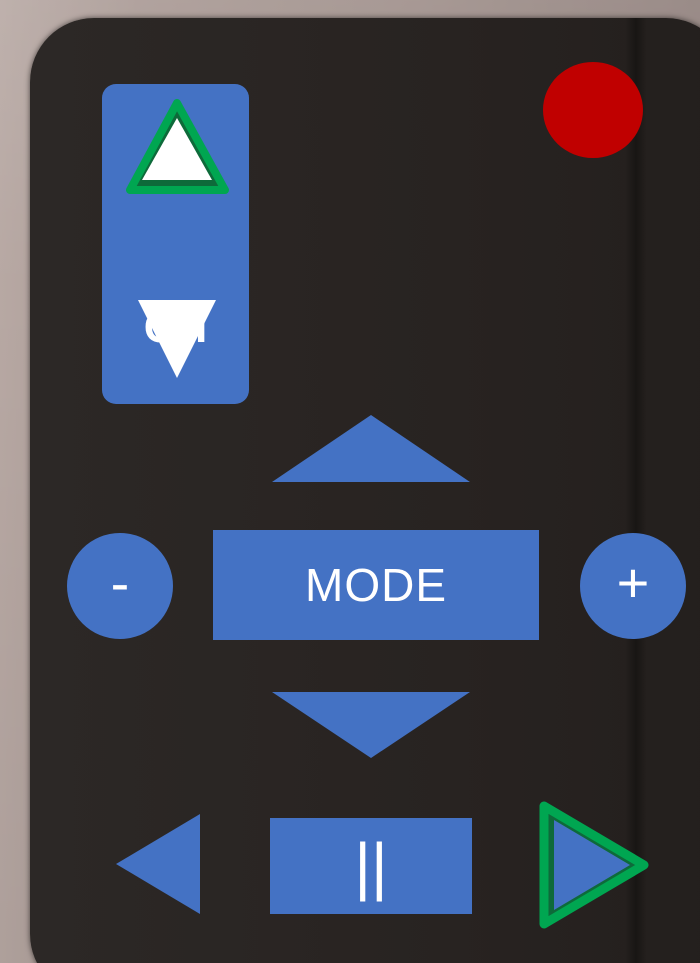  Describe the element at coordinates (371, 866) in the screenshot. I see `pause-button: ||` at that location.